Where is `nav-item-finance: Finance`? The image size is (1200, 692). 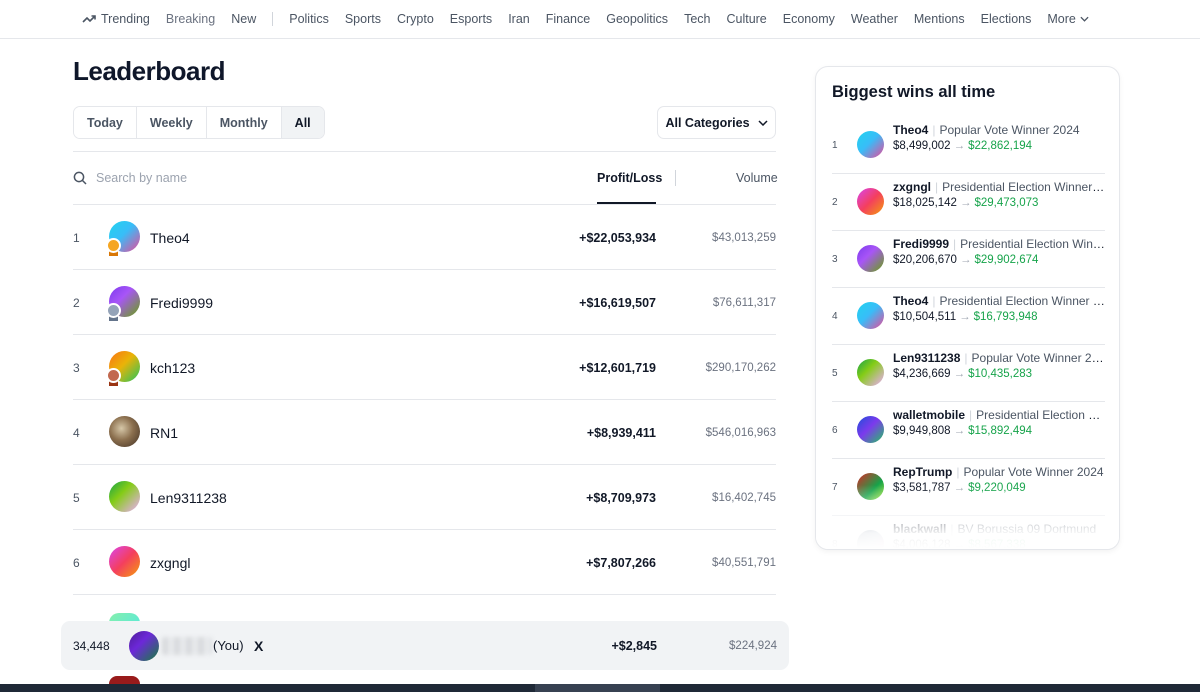 nav-item-finance: Finance is located at coordinates (568, 19).